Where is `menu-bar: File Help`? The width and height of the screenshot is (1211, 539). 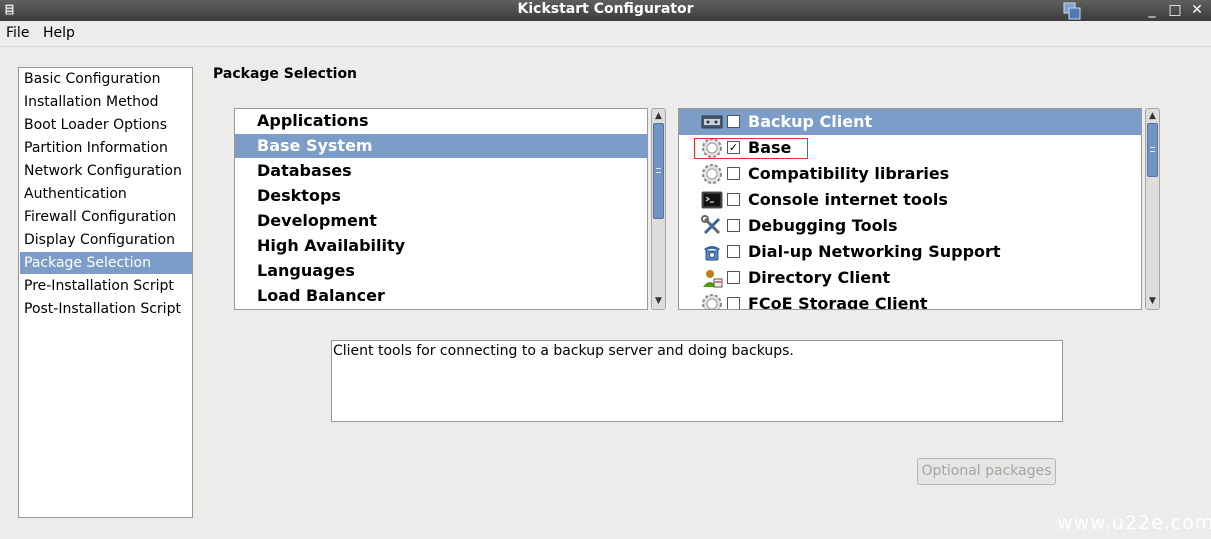 menu-bar: File Help is located at coordinates (605, 34).